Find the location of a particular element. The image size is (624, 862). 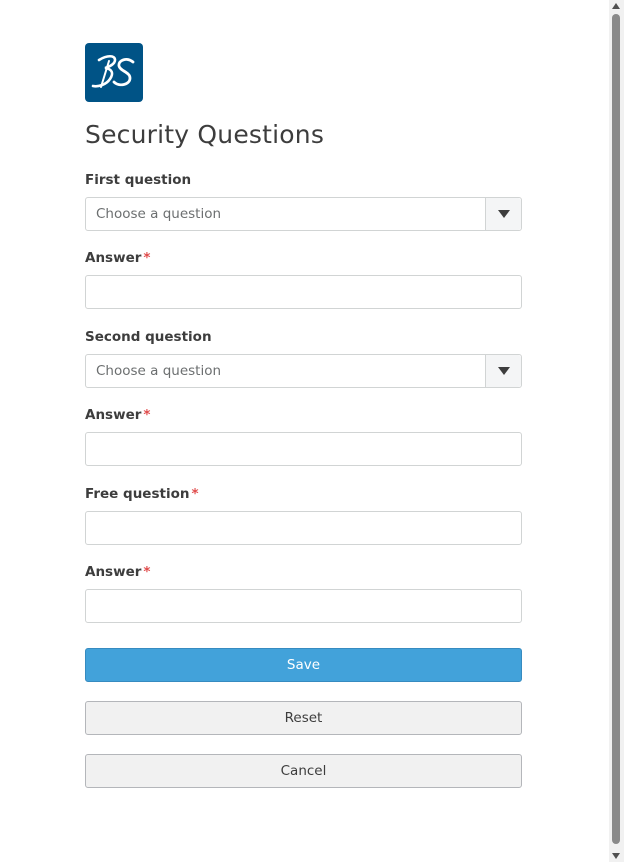

scrollbar-thumb is located at coordinates (616, 429).